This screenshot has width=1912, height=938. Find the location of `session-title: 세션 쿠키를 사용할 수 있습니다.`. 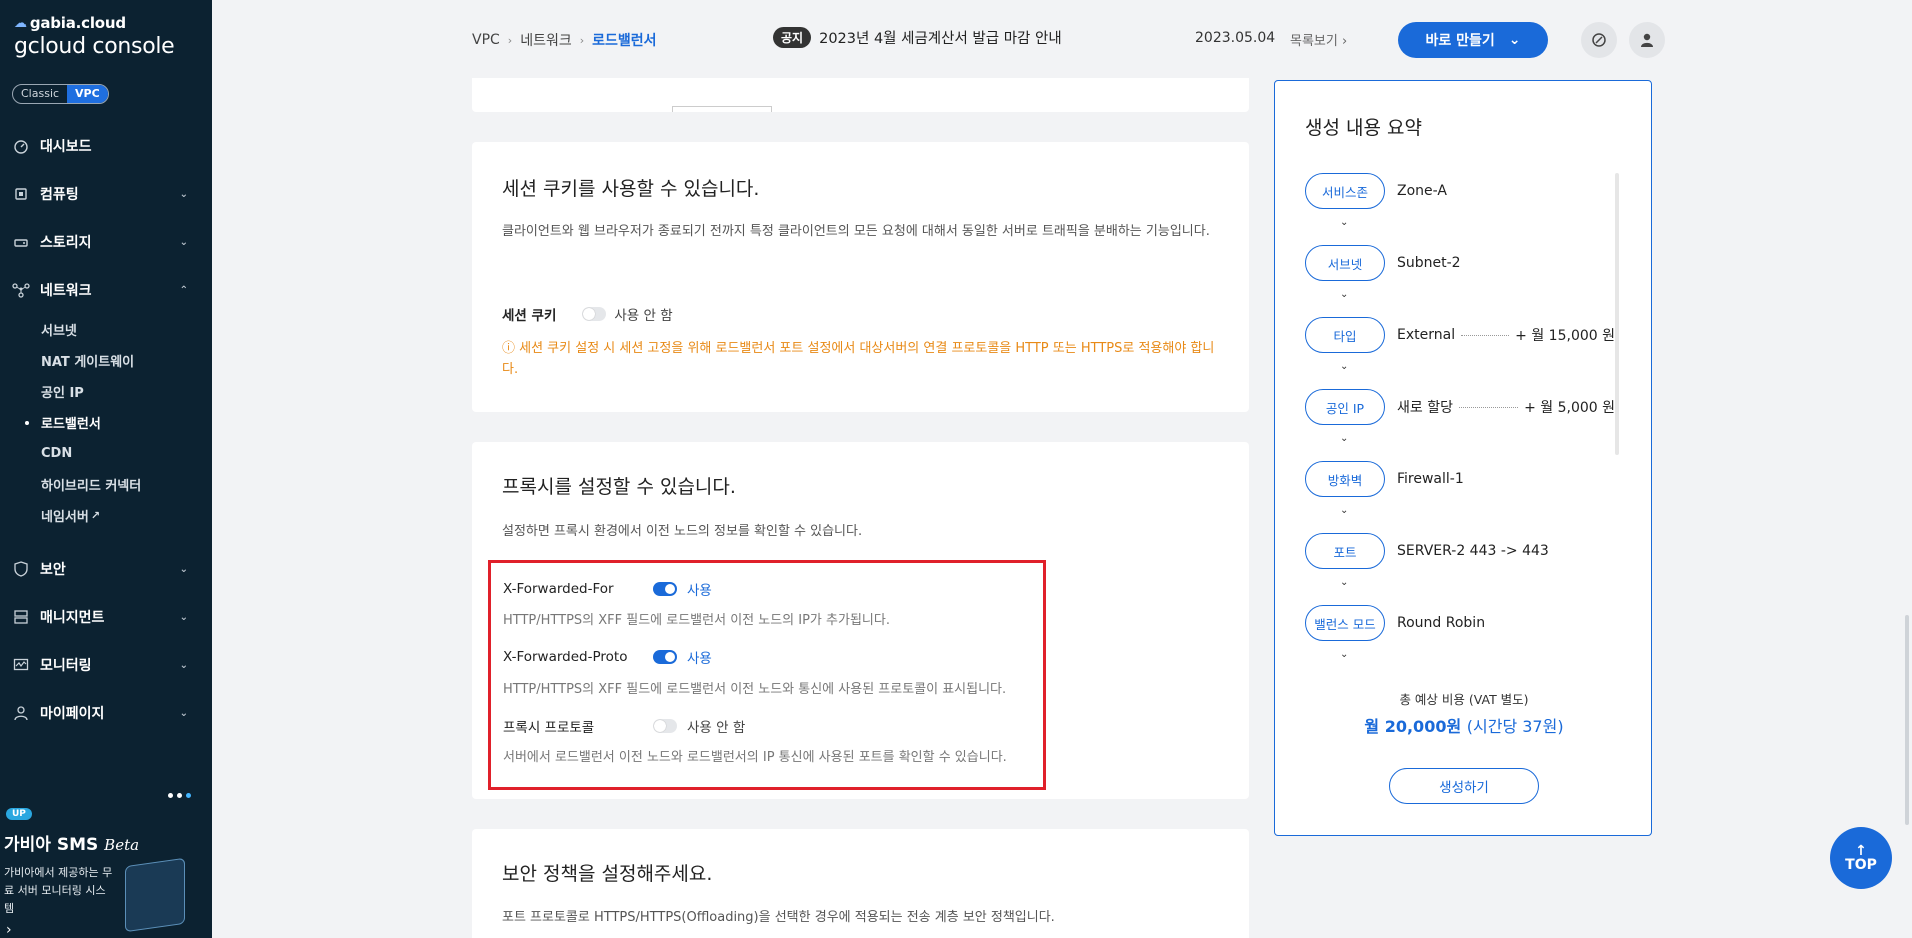

session-title: 세션 쿠키를 사용할 수 있습니다. is located at coordinates (631, 189).